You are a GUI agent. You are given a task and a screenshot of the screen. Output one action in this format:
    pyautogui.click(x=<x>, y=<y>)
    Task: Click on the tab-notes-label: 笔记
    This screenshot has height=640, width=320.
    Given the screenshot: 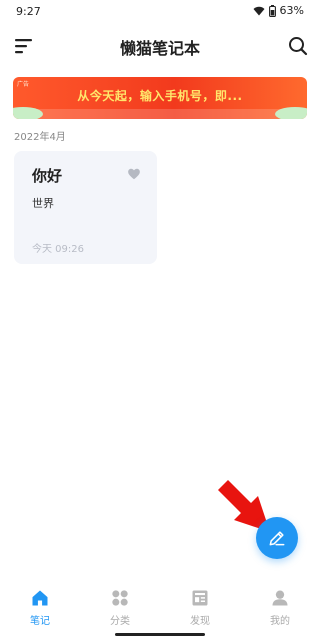 What is the action you would take?
    pyautogui.click(x=40, y=621)
    